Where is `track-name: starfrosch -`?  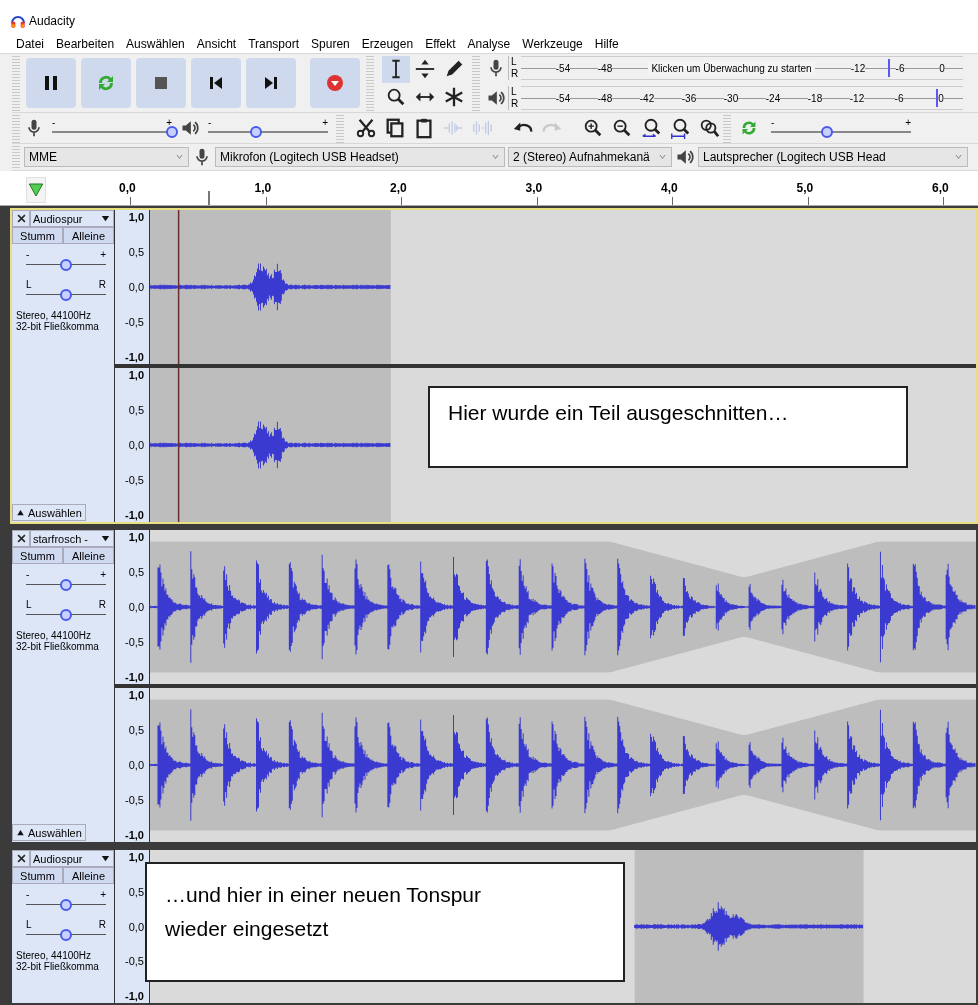
track-name: starfrosch - is located at coordinates (60, 538).